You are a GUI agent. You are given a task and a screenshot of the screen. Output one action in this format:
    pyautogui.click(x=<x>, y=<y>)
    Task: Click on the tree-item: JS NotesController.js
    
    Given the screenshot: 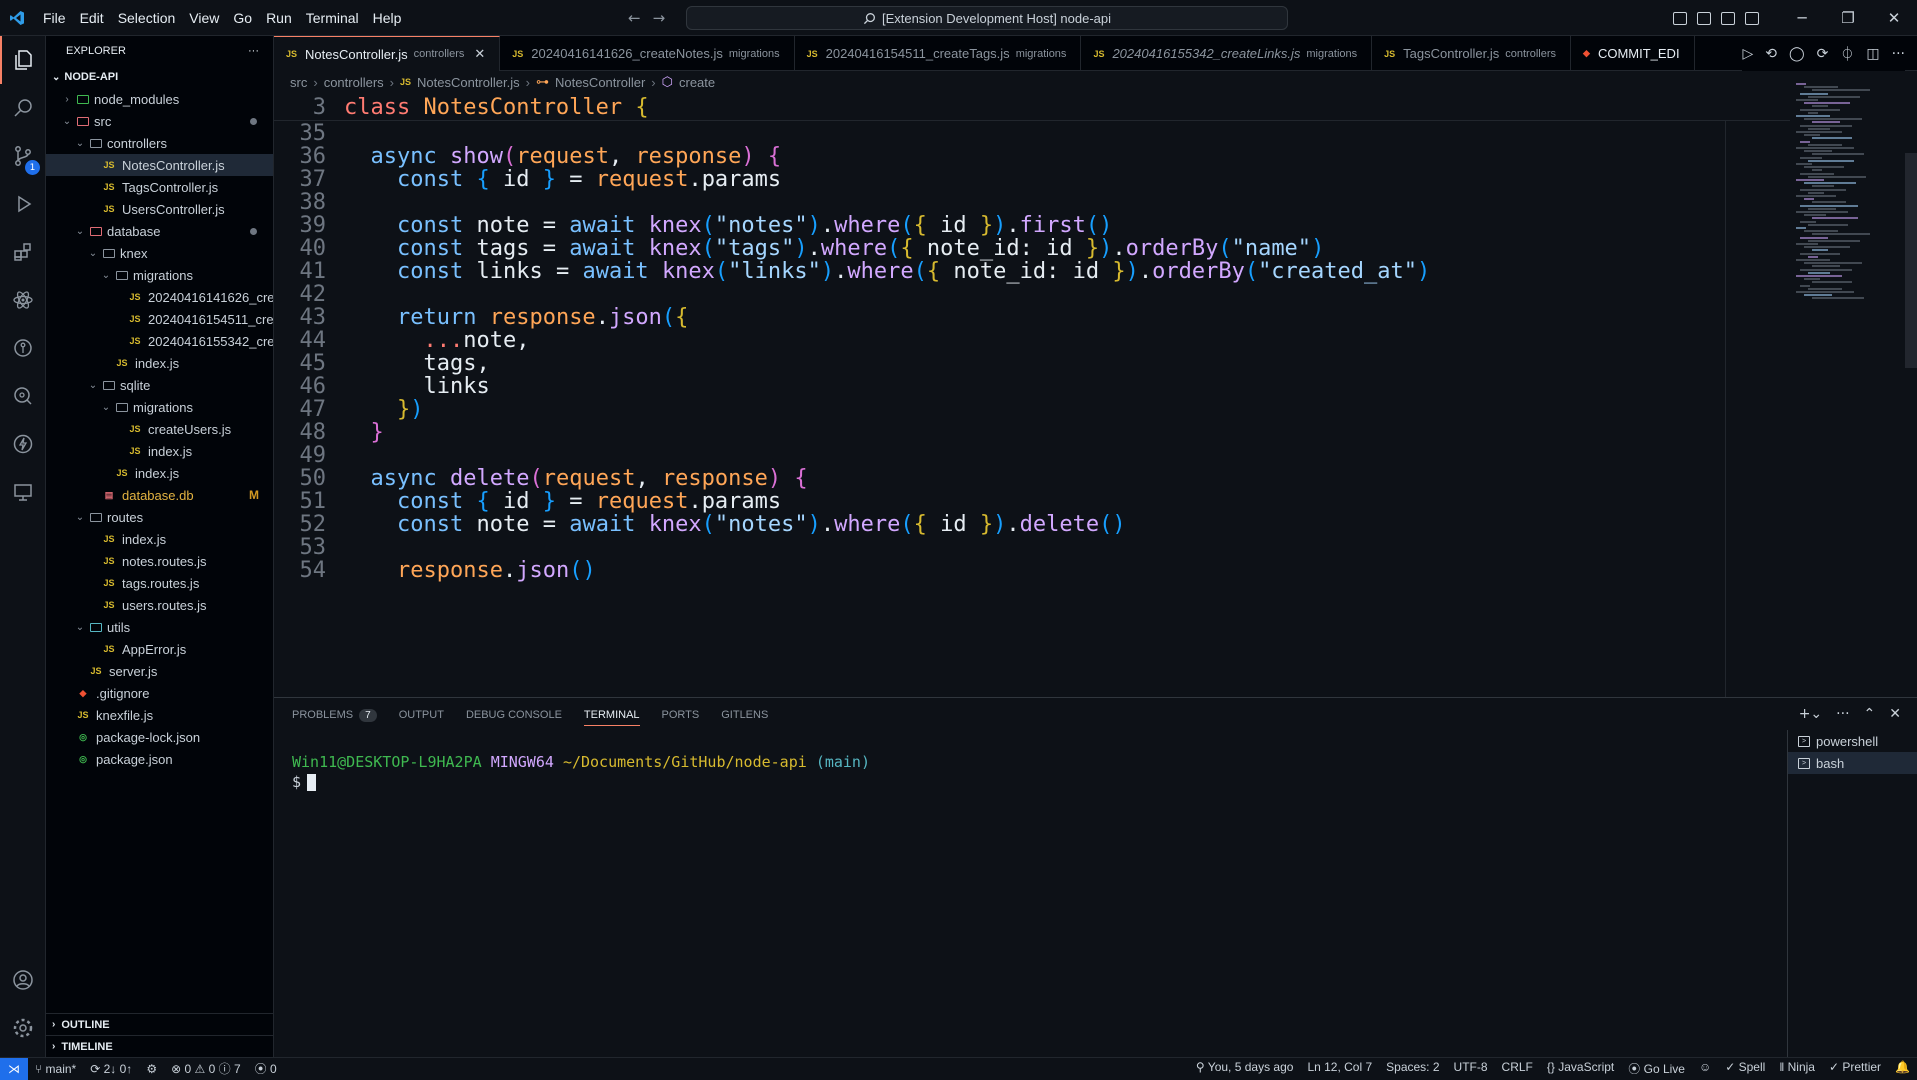 What is the action you would take?
    pyautogui.click(x=159, y=165)
    